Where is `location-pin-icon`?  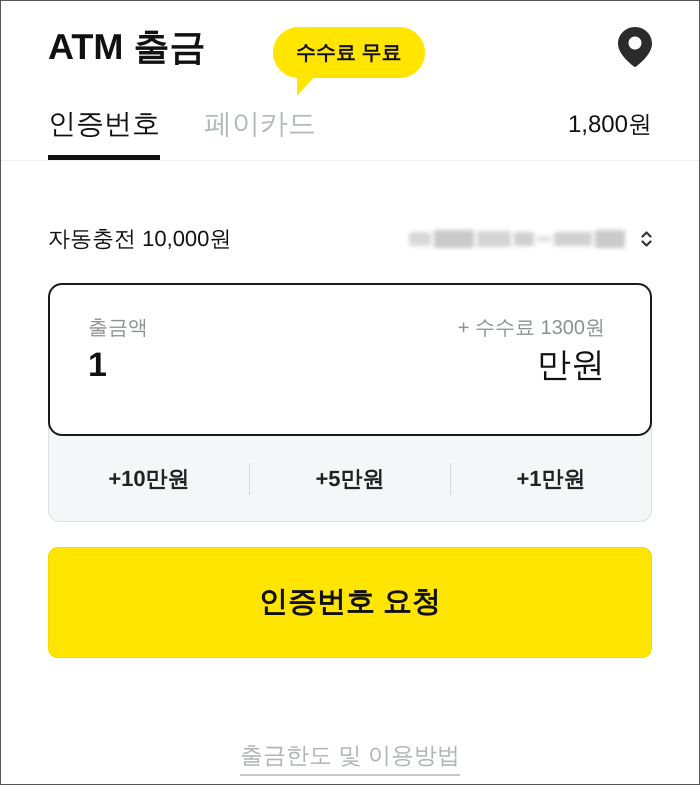
location-pin-icon is located at coordinates (635, 47).